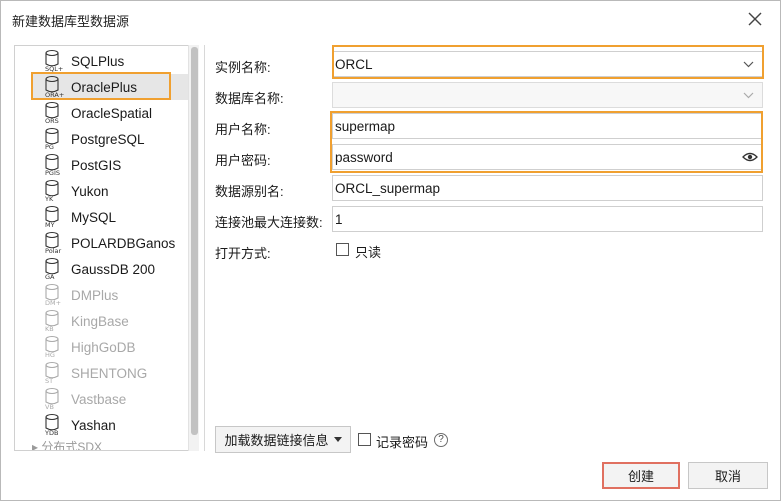 Image resolution: width=781 pixels, height=501 pixels. Describe the element at coordinates (269, 222) in the screenshot. I see `pool-size-label: 连接池最大连接数:` at that location.